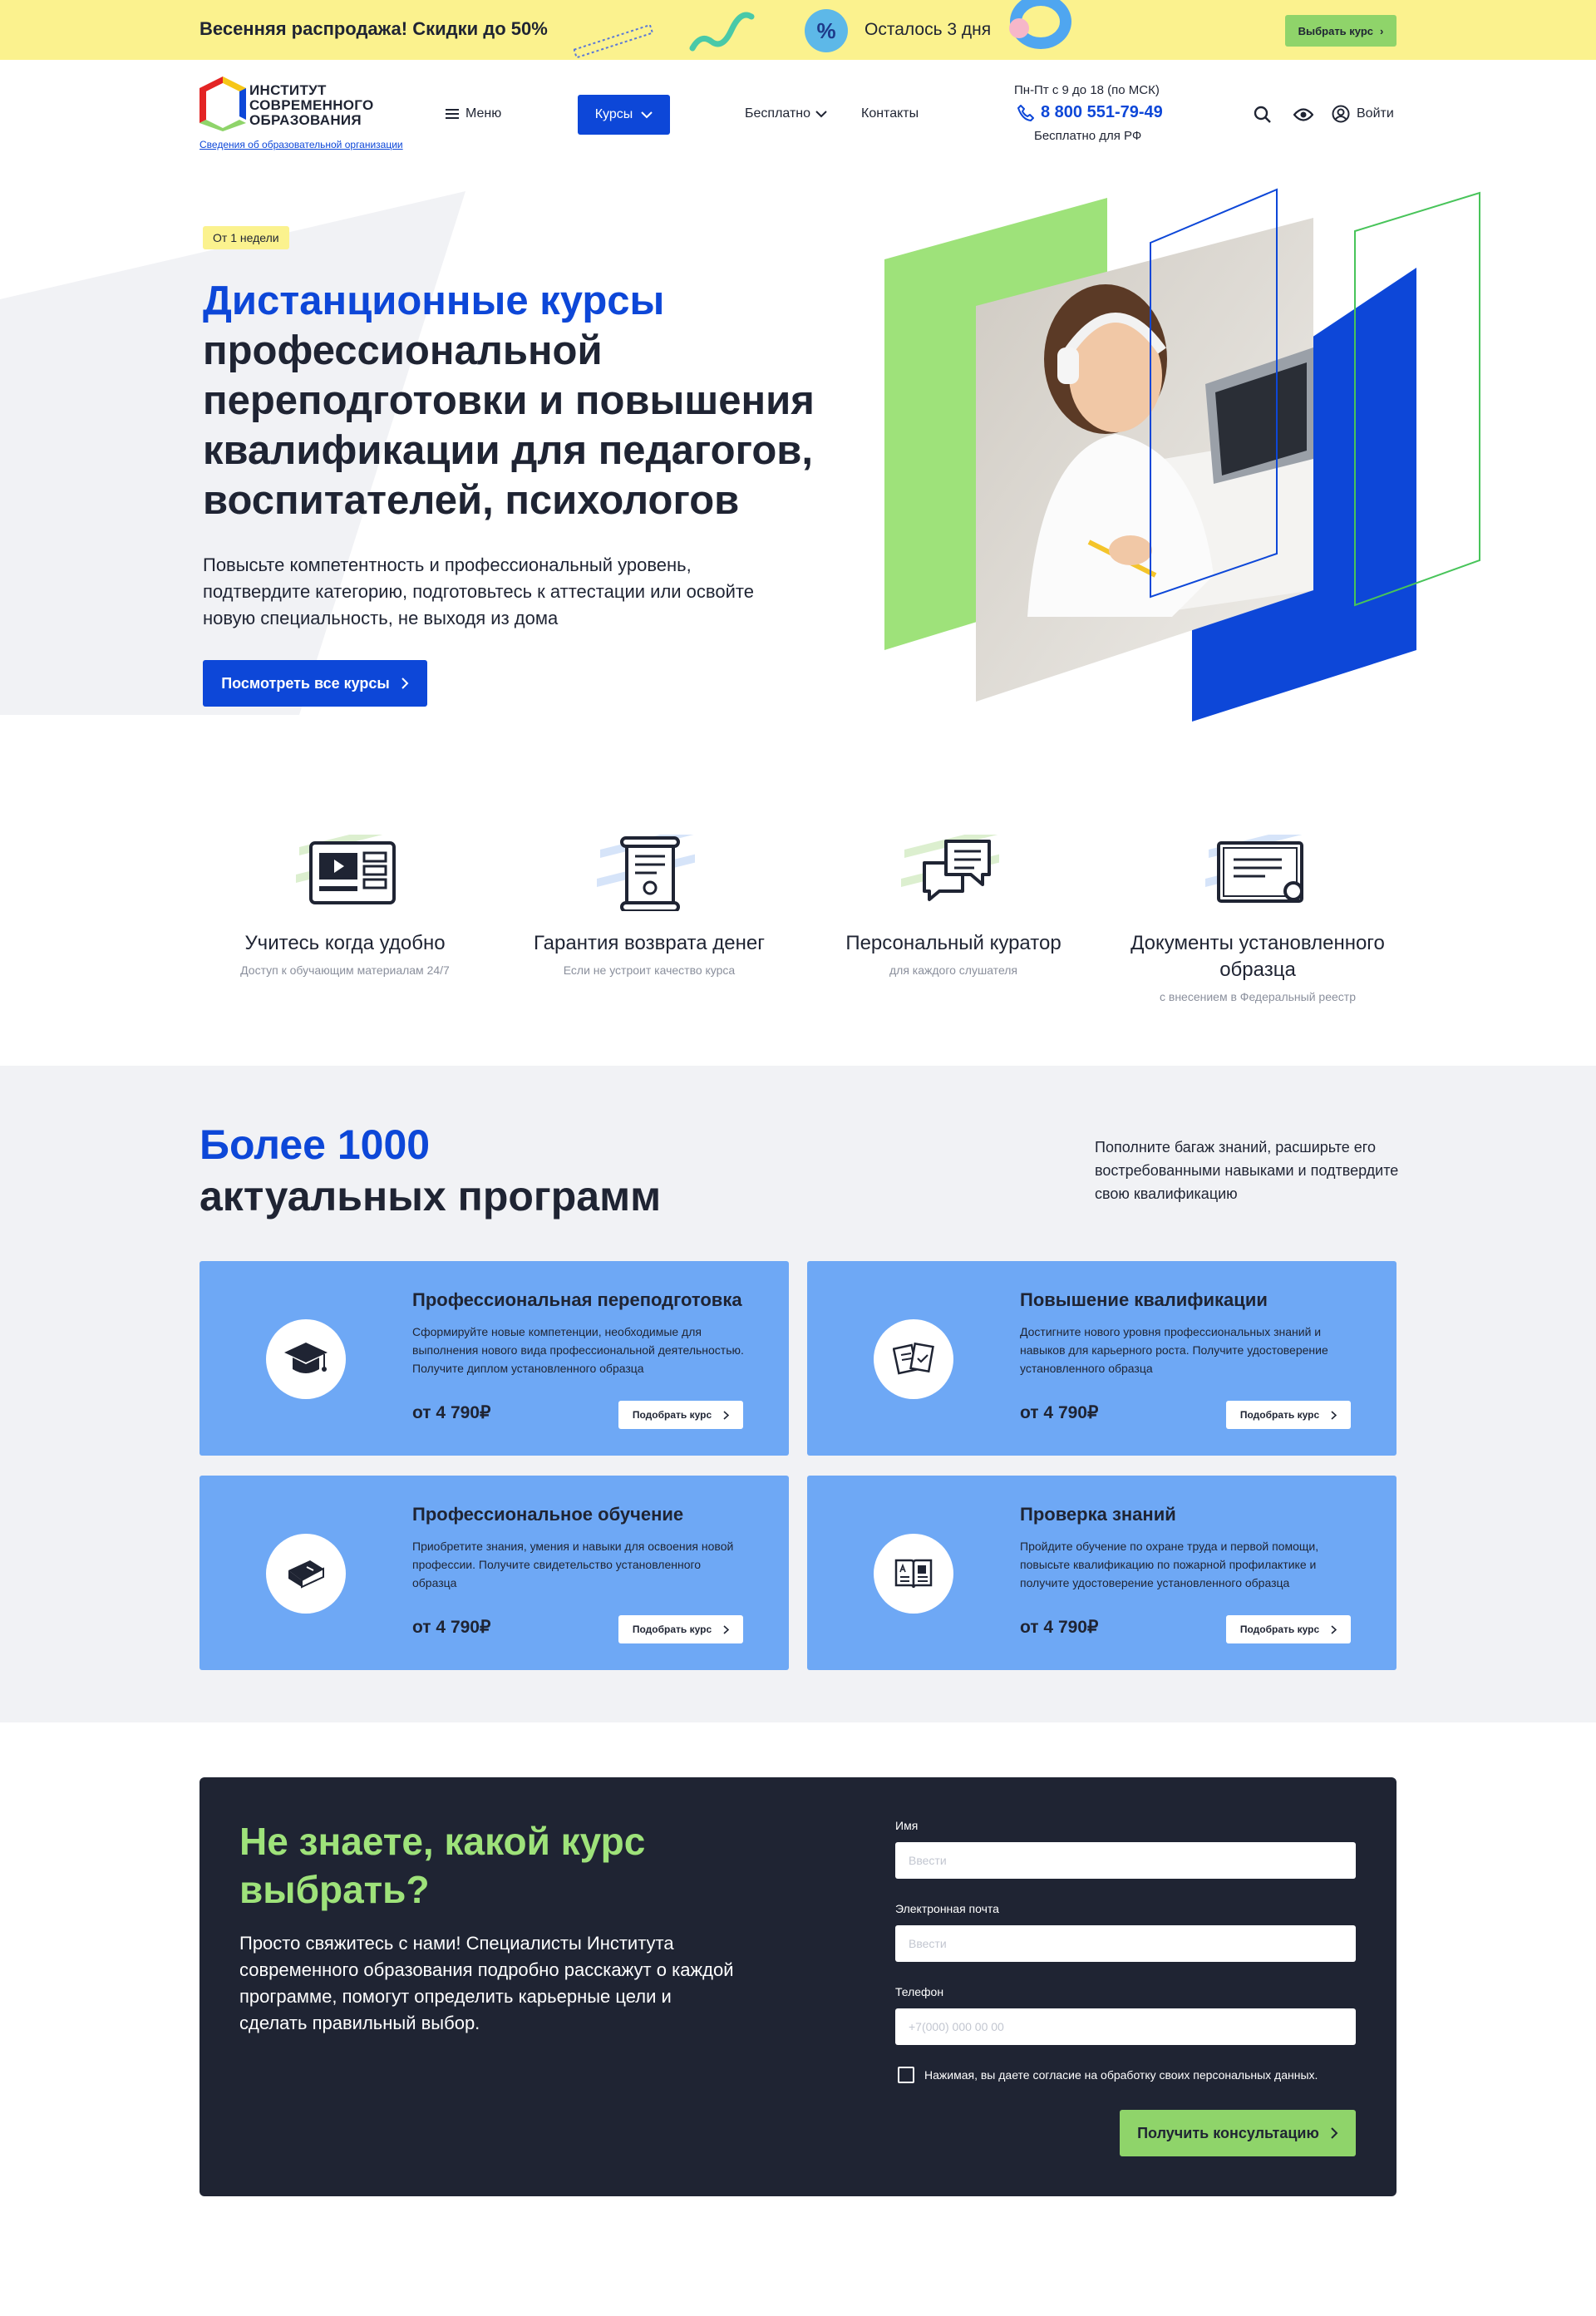 The height and width of the screenshot is (2316, 1596). I want to click on logo-line-2: современного, so click(311, 105).